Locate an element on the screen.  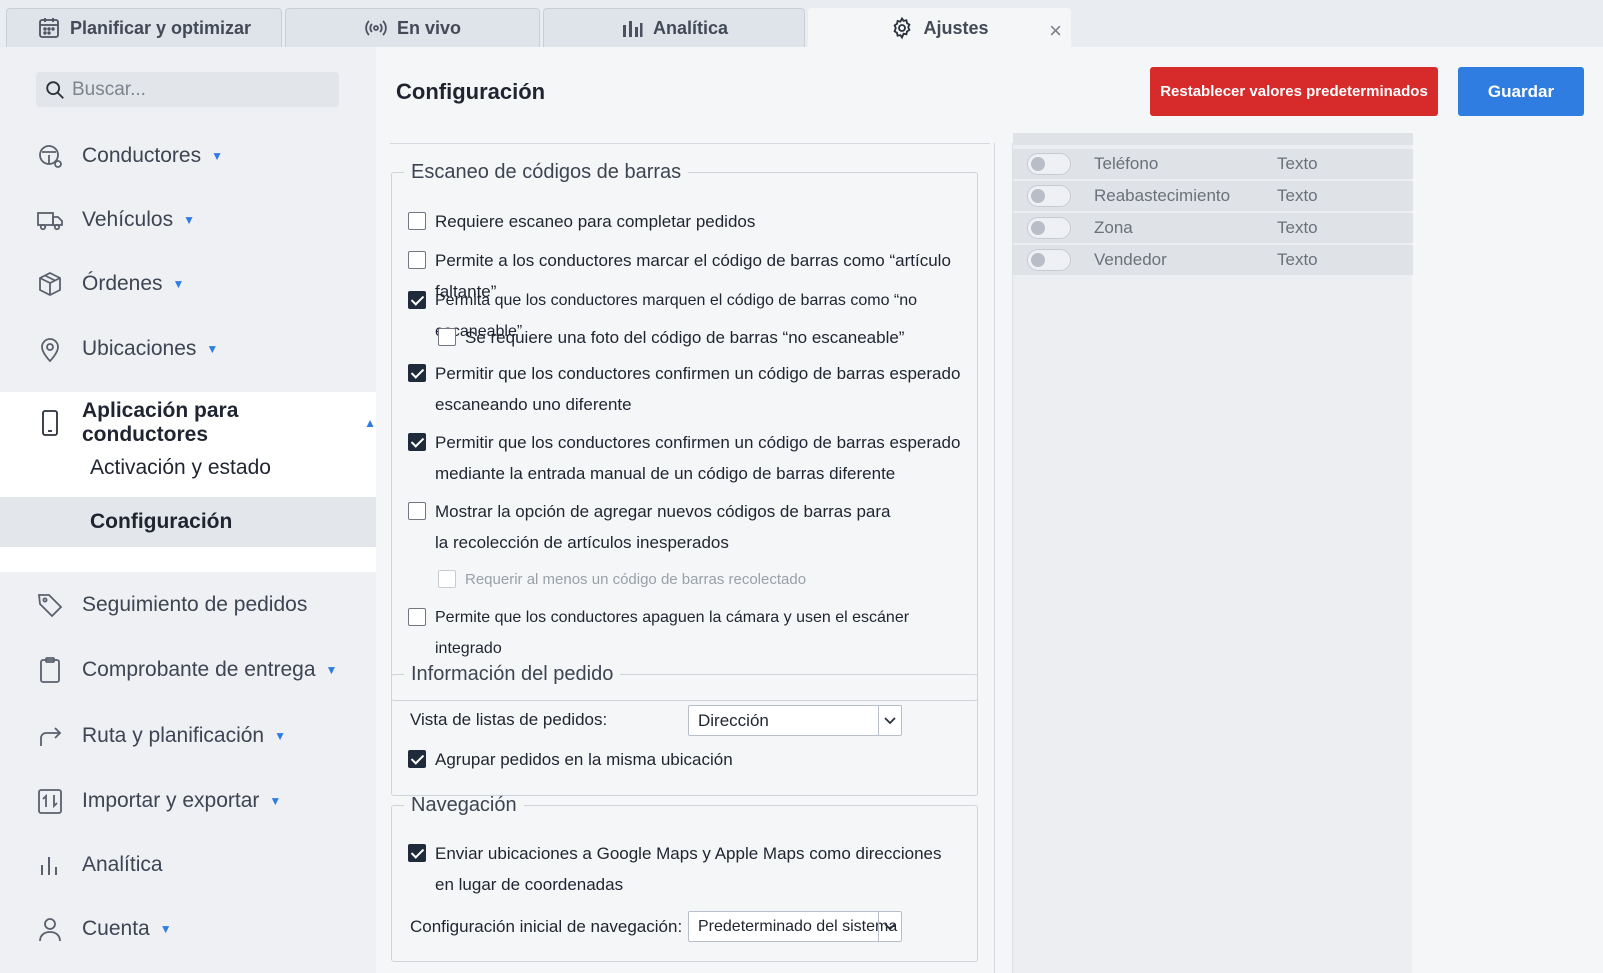
table-row: Teléfono Texto is located at coordinates (1213, 164).